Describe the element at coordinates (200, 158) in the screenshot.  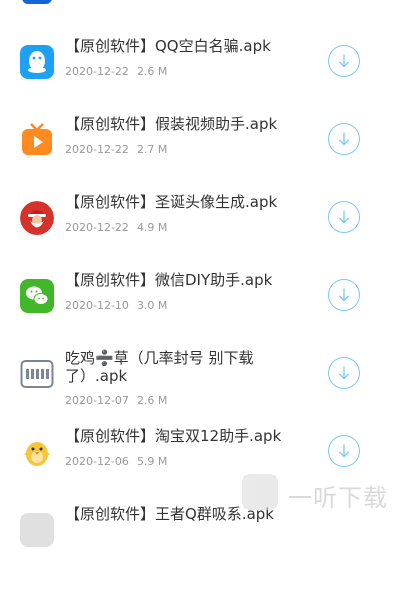
I see `list-item: 【原创软件】假装视频助手.apk 2020-12-22 2.7 M` at that location.